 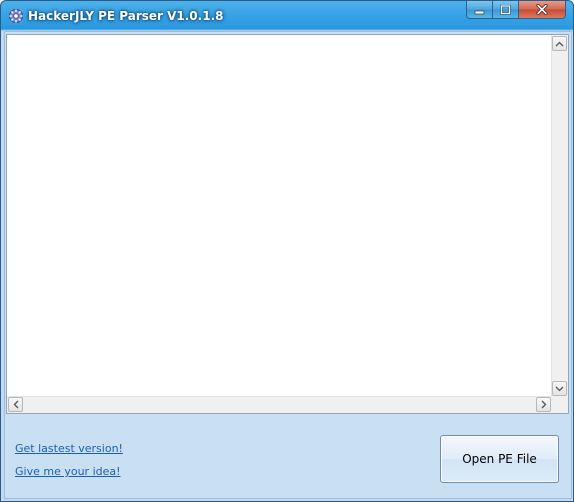 I want to click on close-icon, so click(x=542, y=9).